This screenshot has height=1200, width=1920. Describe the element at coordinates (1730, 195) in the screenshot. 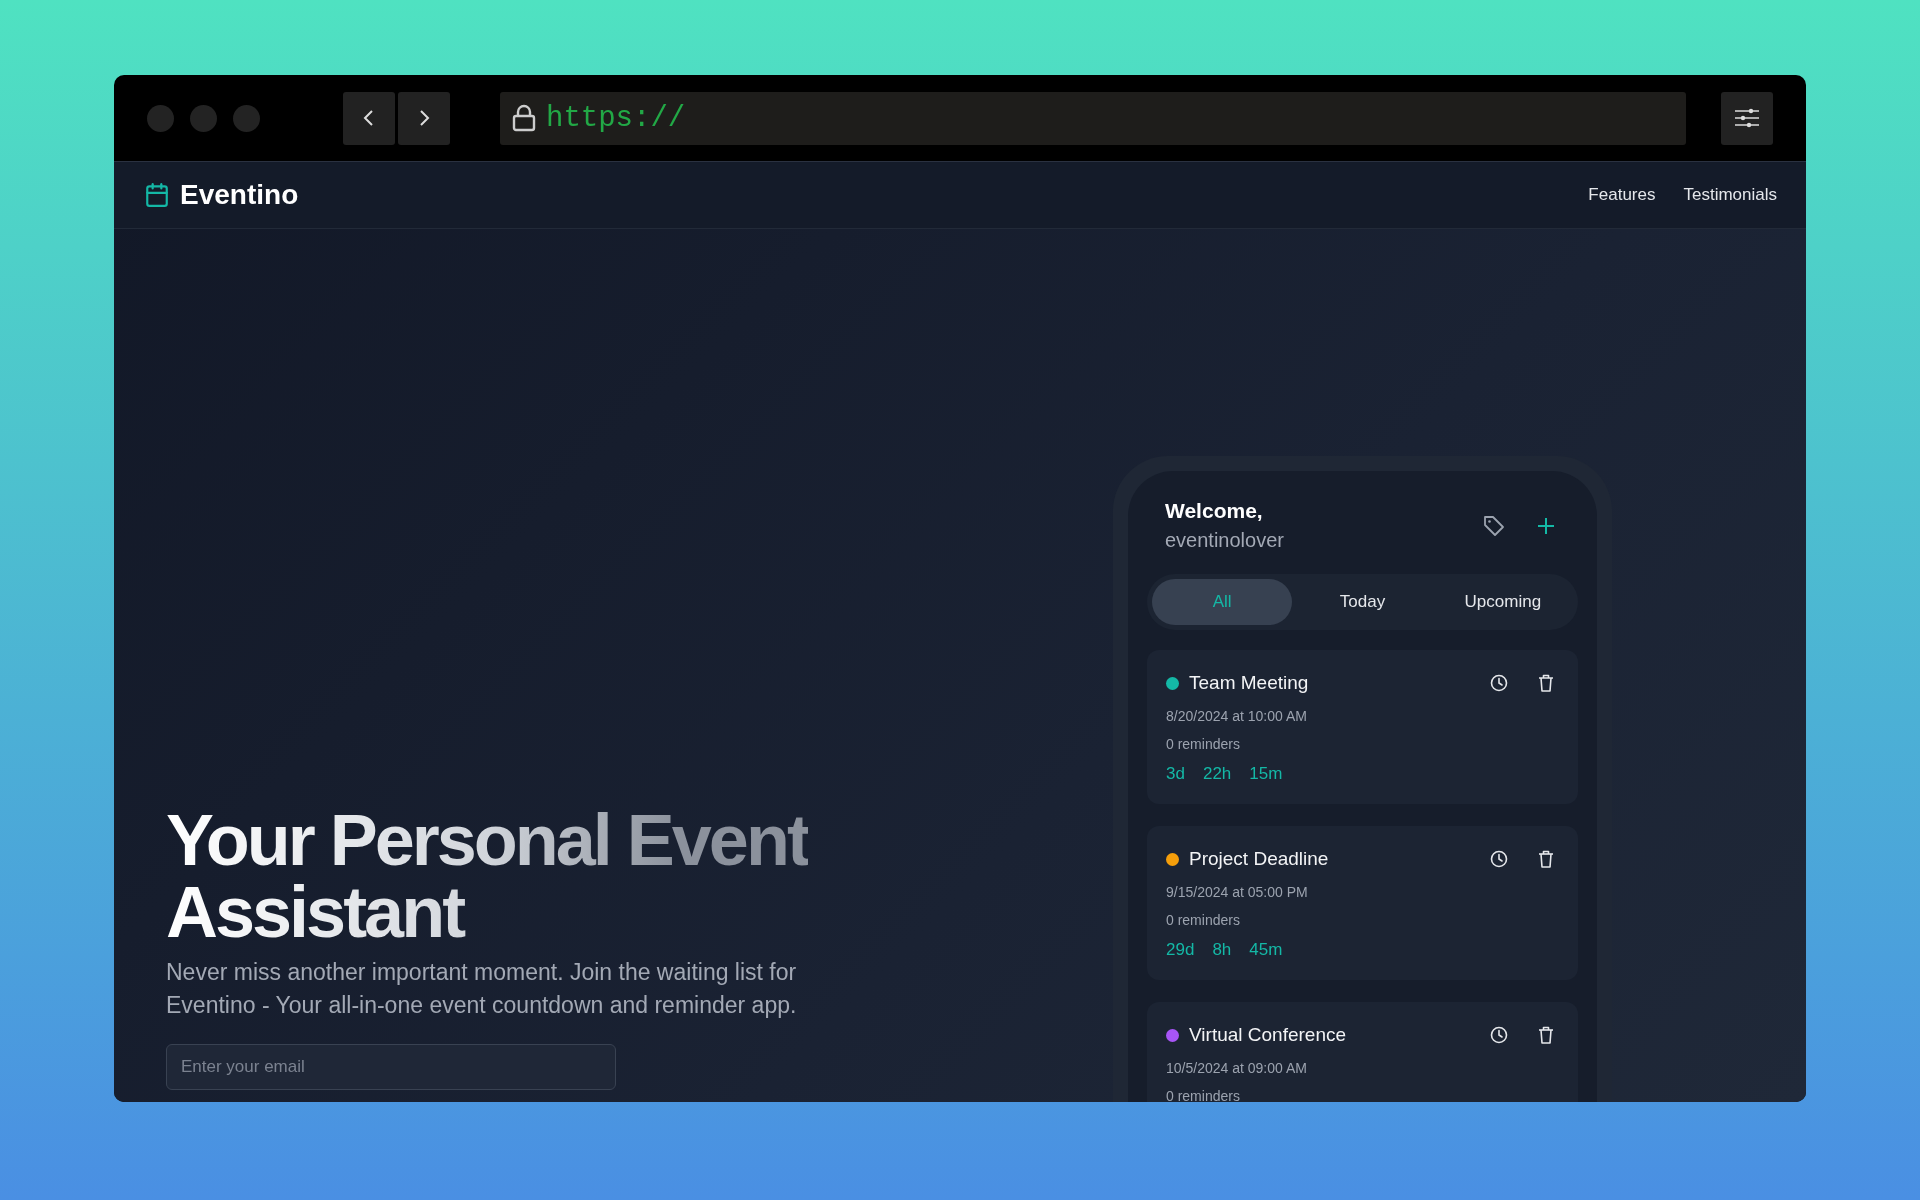

I see `nav-link: Testimonials` at that location.